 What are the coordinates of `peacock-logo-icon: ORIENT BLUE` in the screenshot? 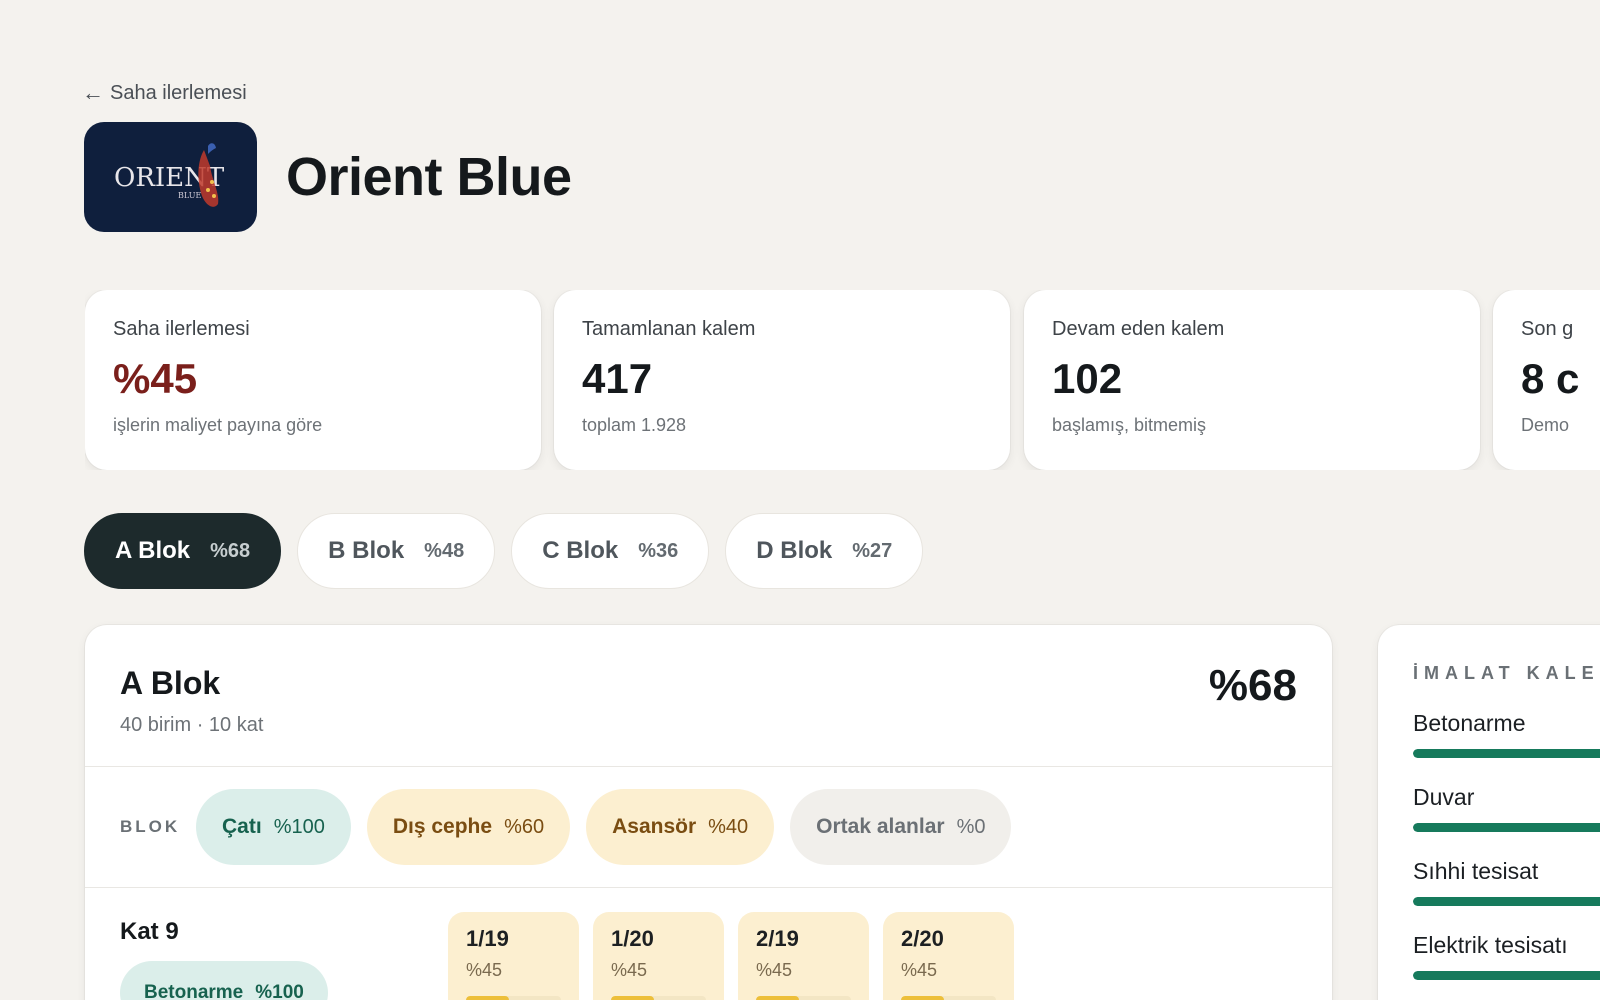 It's located at (169, 175).